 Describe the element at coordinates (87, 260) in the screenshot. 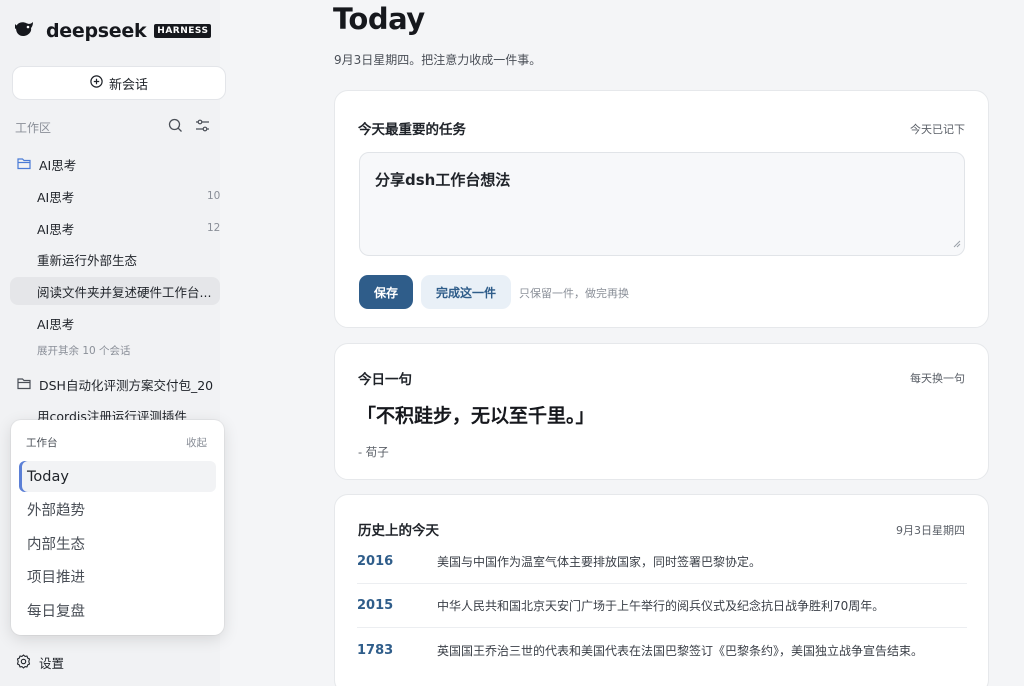

I see `conversation-label: 重新运行外部生态` at that location.